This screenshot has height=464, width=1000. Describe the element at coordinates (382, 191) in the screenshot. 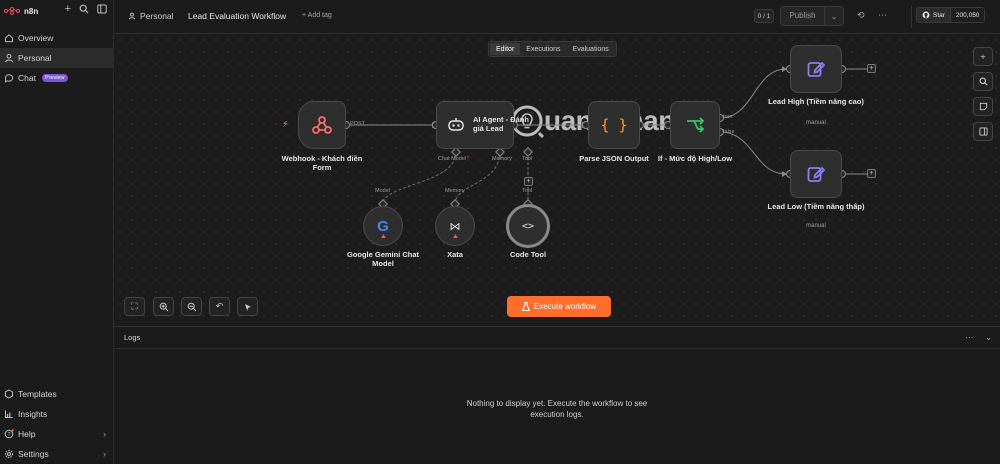

I see `port-label-model: Model` at that location.